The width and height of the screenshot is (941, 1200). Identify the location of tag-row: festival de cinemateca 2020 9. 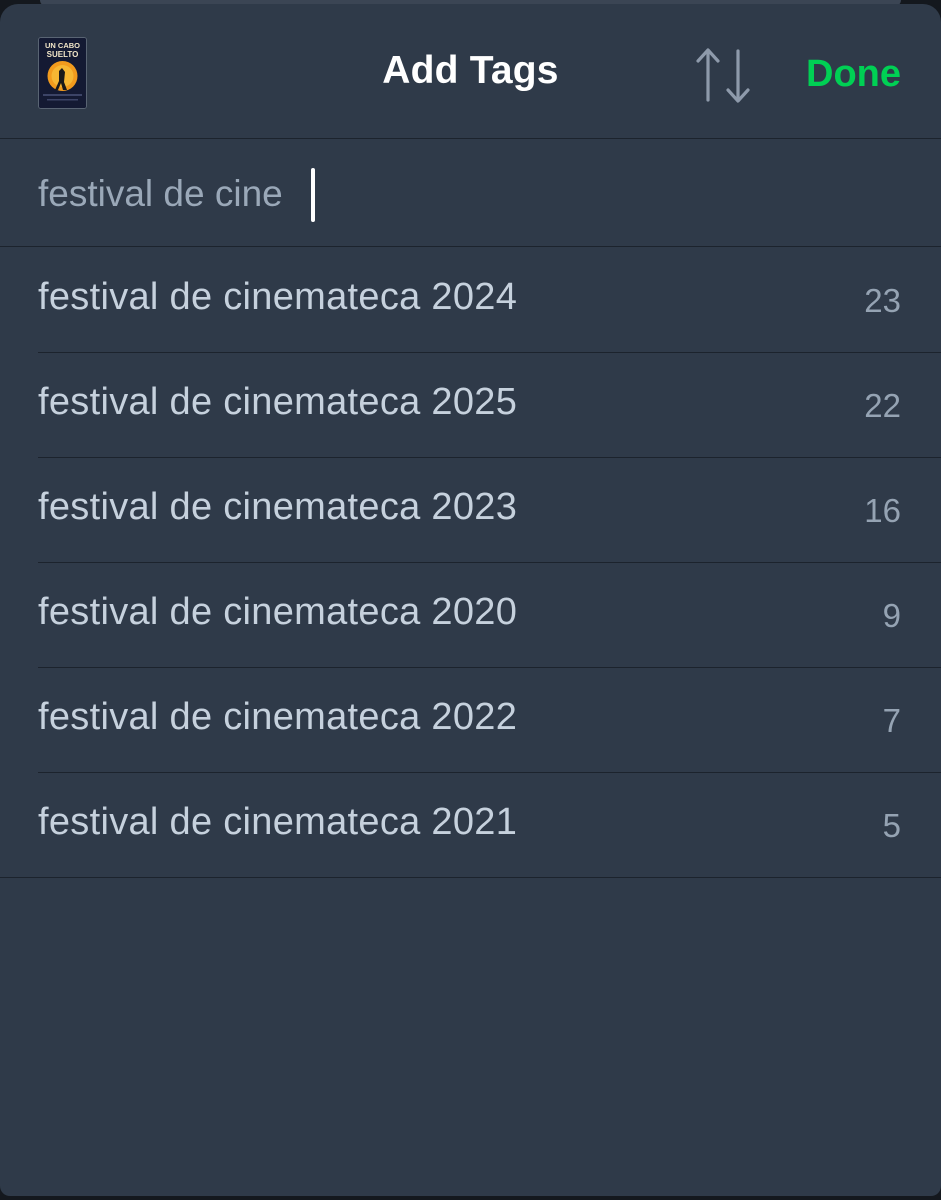
(489, 615).